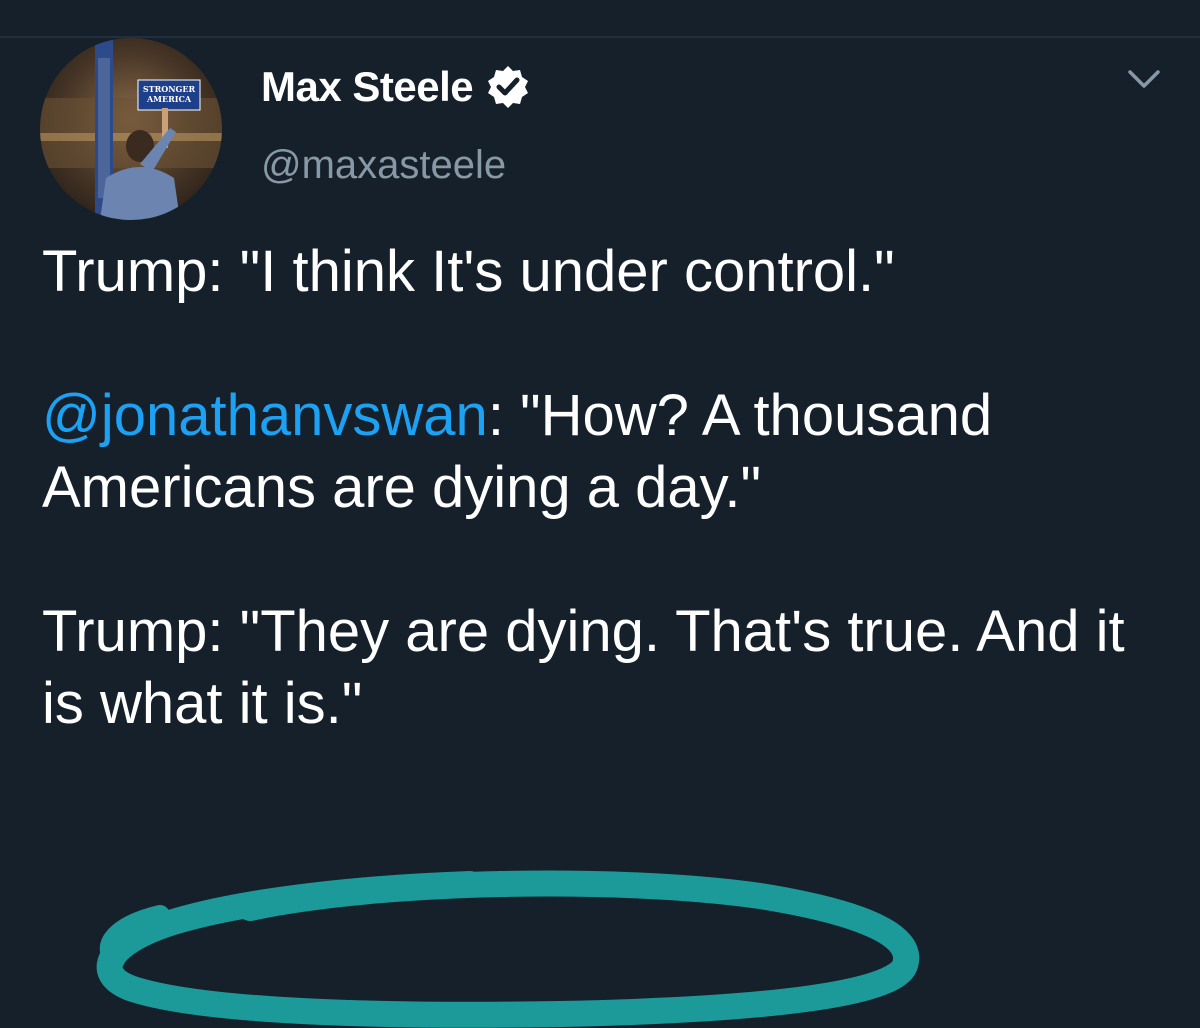  What do you see at coordinates (367, 87) in the screenshot?
I see `author-display-name: Max Steele` at bounding box center [367, 87].